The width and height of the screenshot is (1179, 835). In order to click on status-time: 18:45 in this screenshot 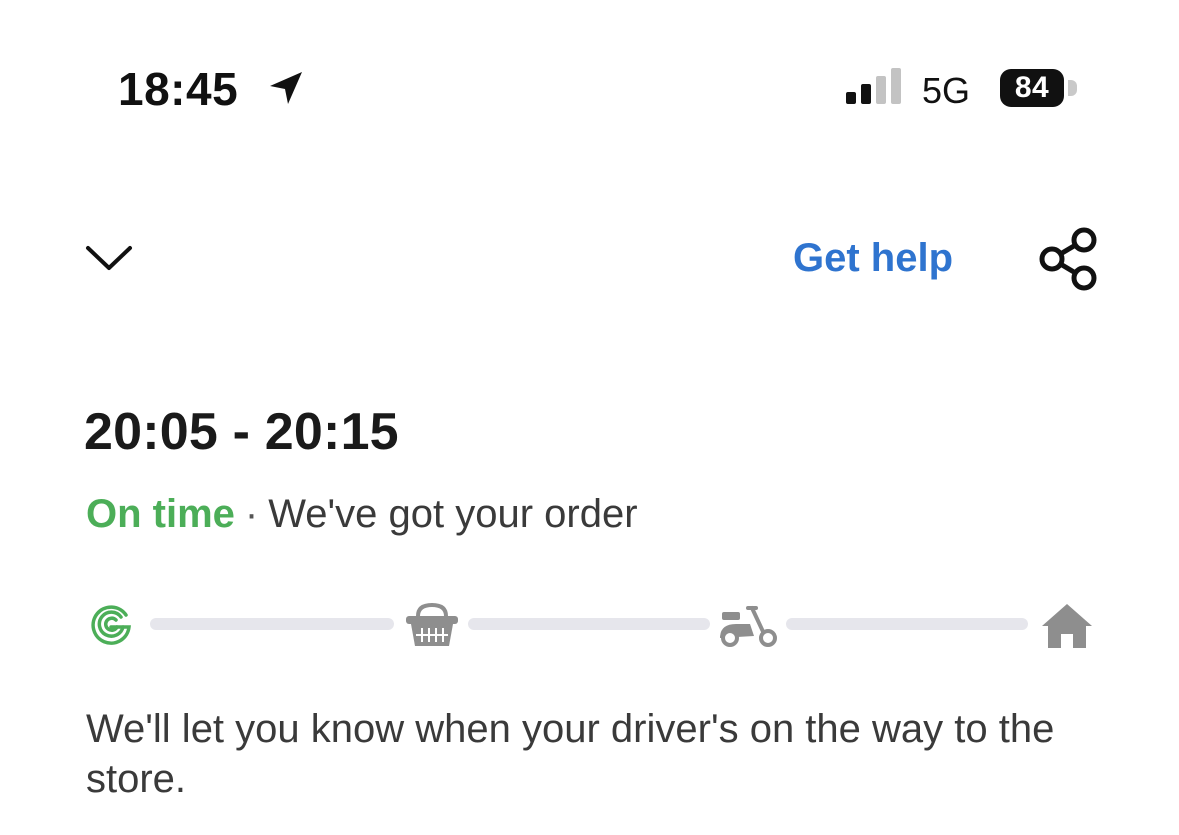, I will do `click(178, 89)`.